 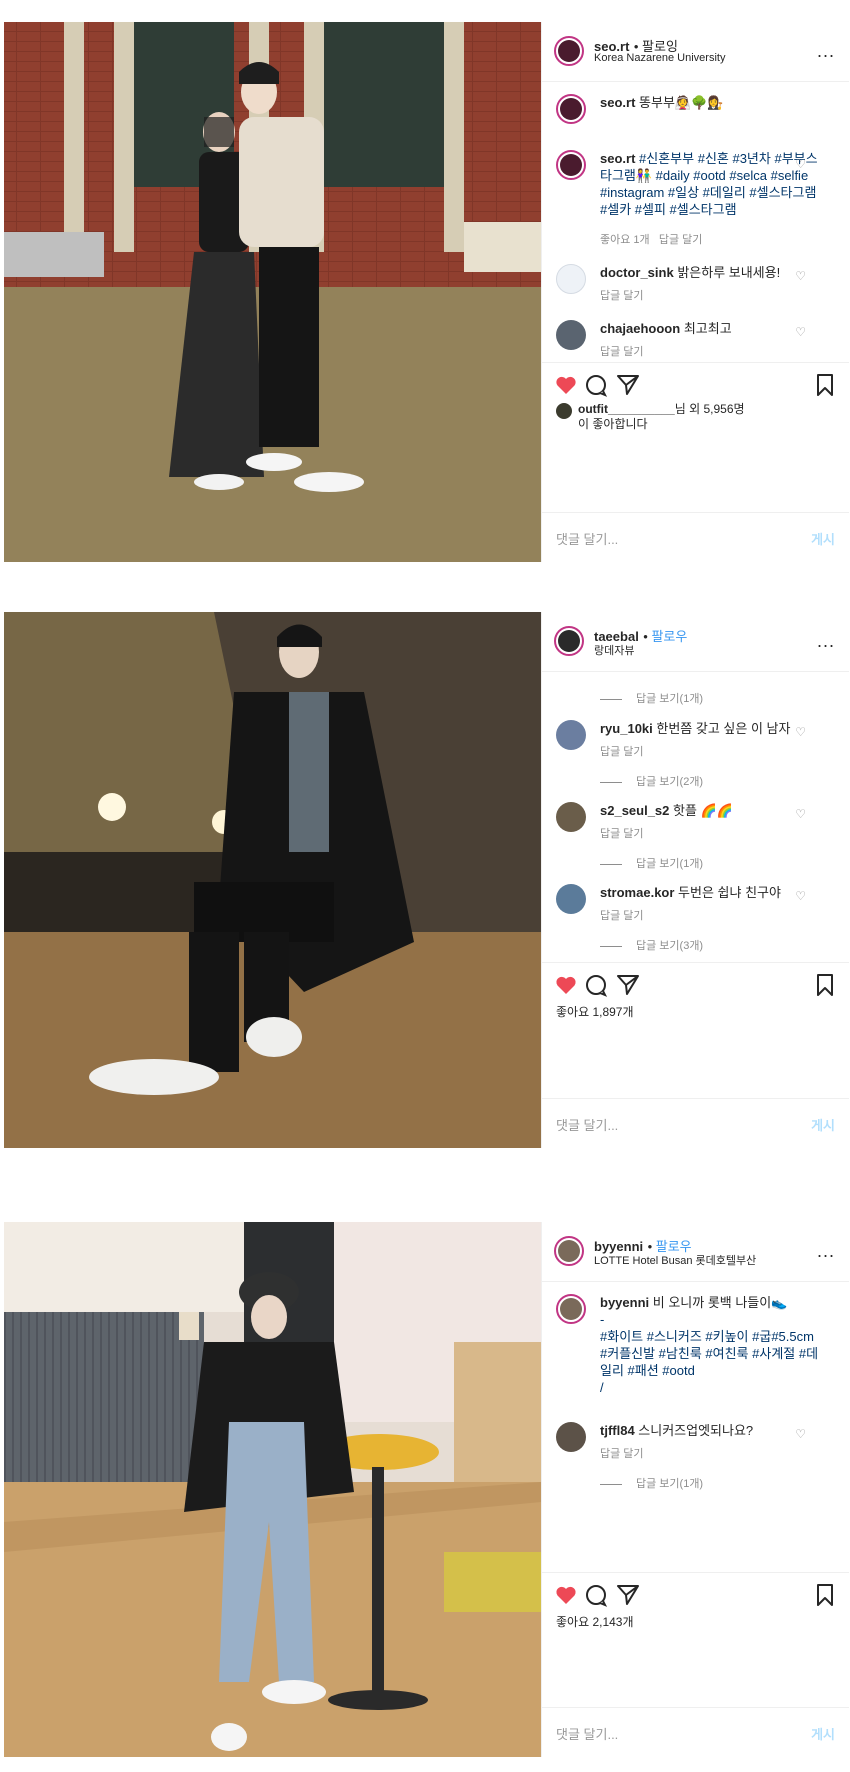 I want to click on post-2-comment-1-like-icon: ♡, so click(x=800, y=732).